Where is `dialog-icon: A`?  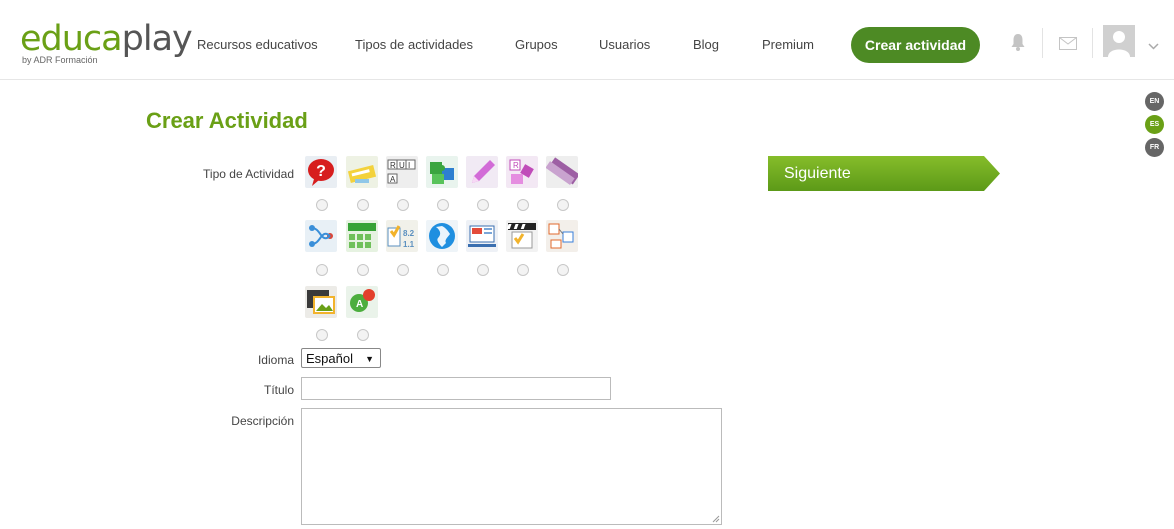
dialog-icon: A is located at coordinates (362, 302).